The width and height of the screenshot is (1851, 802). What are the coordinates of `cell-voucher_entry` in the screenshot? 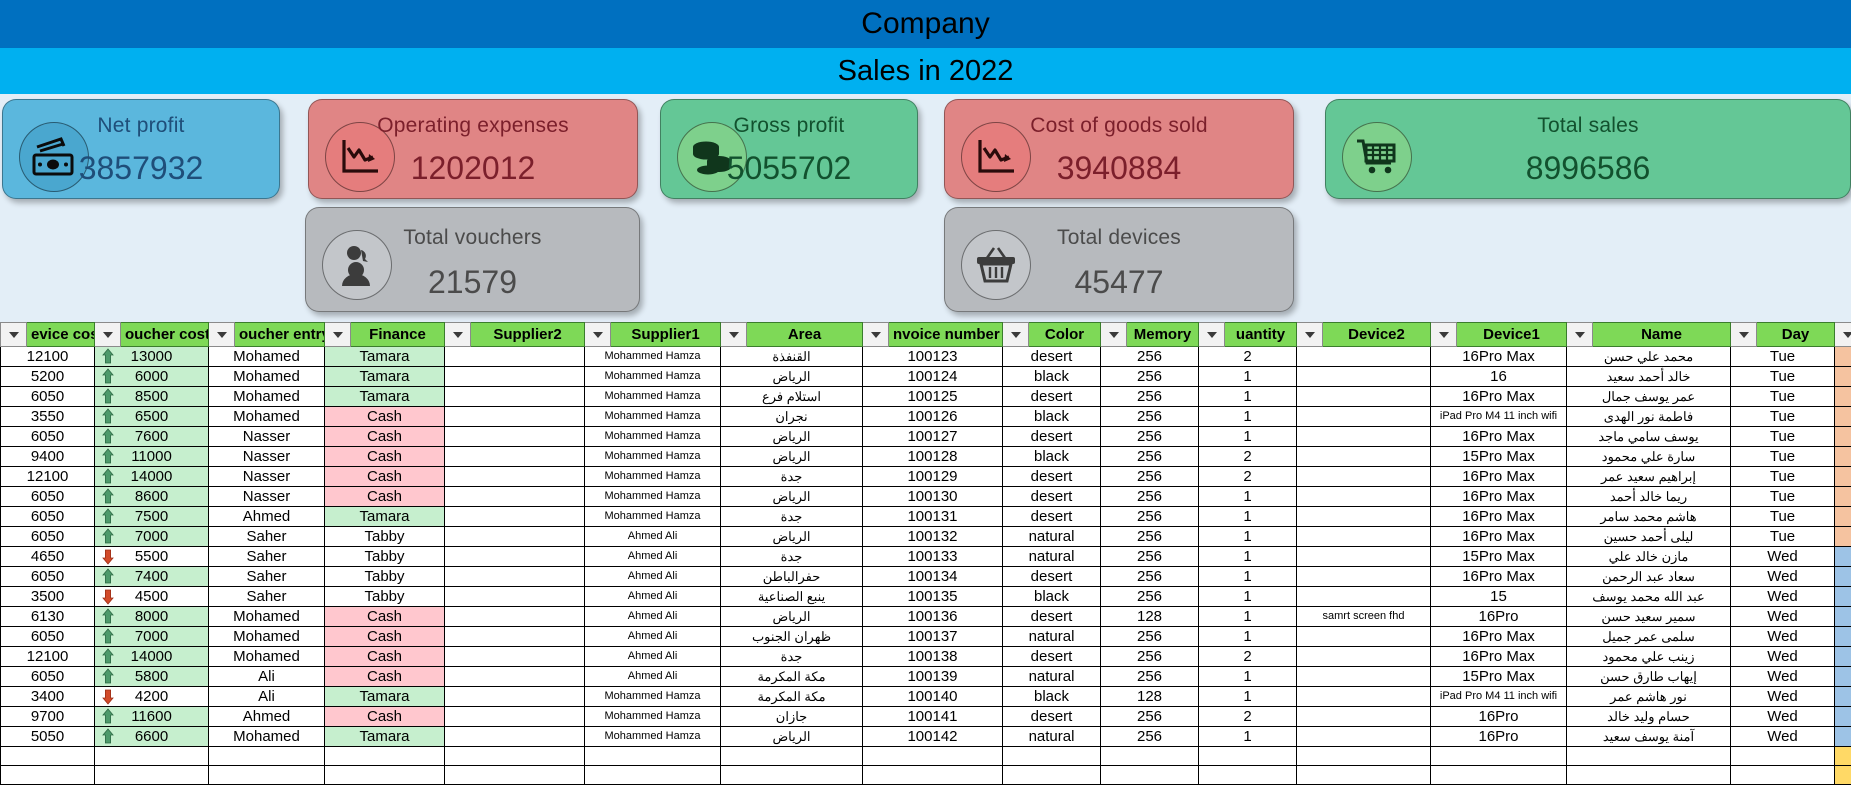 It's located at (266, 756).